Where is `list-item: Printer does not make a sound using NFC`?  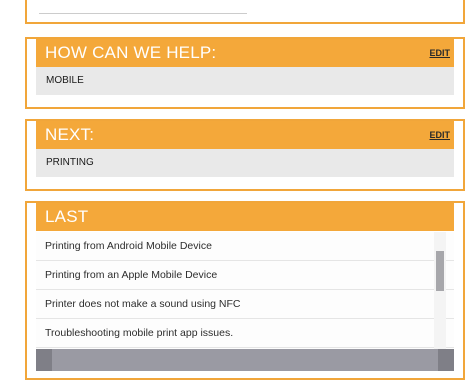
list-item: Printer does not make a sound using NFC is located at coordinates (245, 304).